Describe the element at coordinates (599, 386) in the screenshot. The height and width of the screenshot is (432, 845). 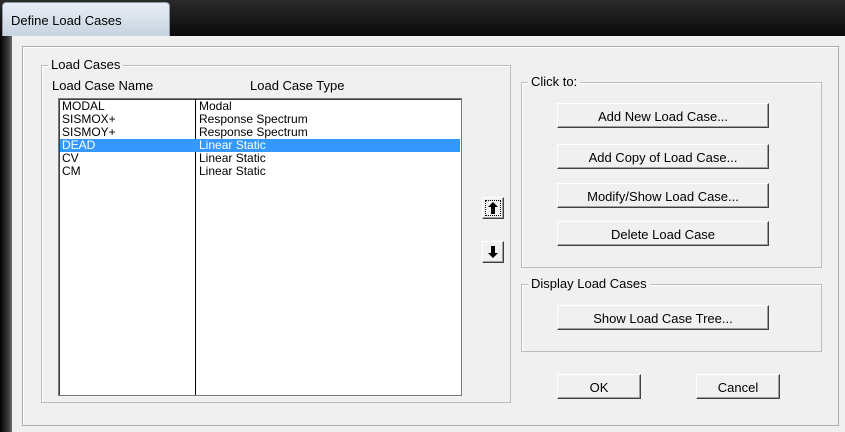
I see `ok-button: OK` at that location.